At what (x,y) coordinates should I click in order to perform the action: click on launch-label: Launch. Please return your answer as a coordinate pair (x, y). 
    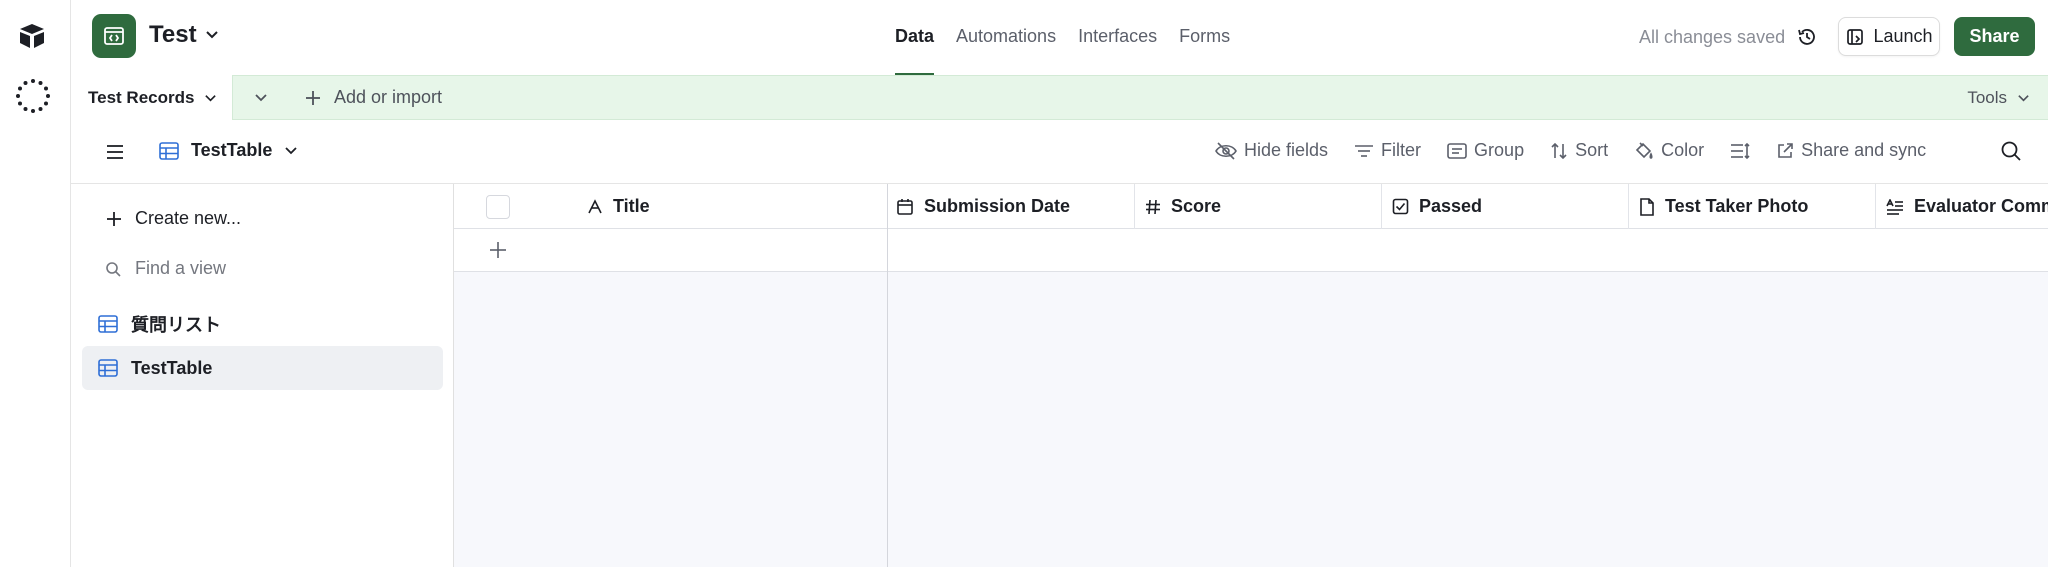
    Looking at the image, I should click on (1903, 36).